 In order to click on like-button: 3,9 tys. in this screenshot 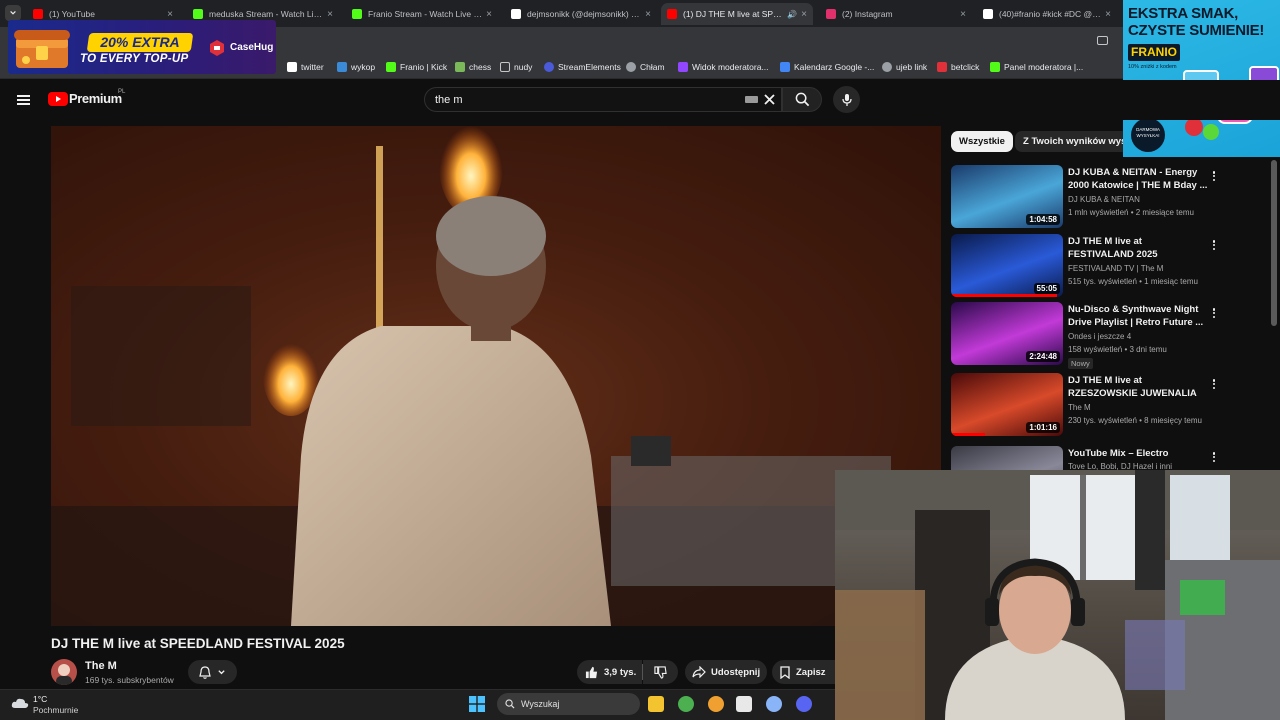, I will do `click(609, 672)`.